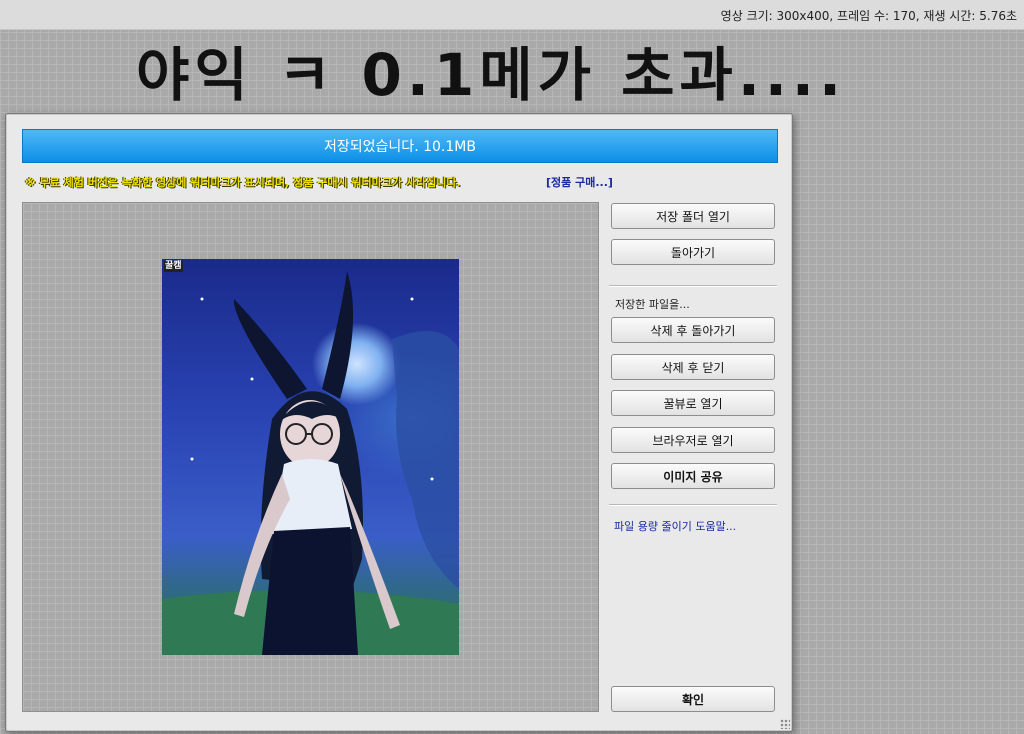 Image resolution: width=1024 pixels, height=734 pixels. What do you see at coordinates (785, 724) in the screenshot?
I see `resize-grip` at bounding box center [785, 724].